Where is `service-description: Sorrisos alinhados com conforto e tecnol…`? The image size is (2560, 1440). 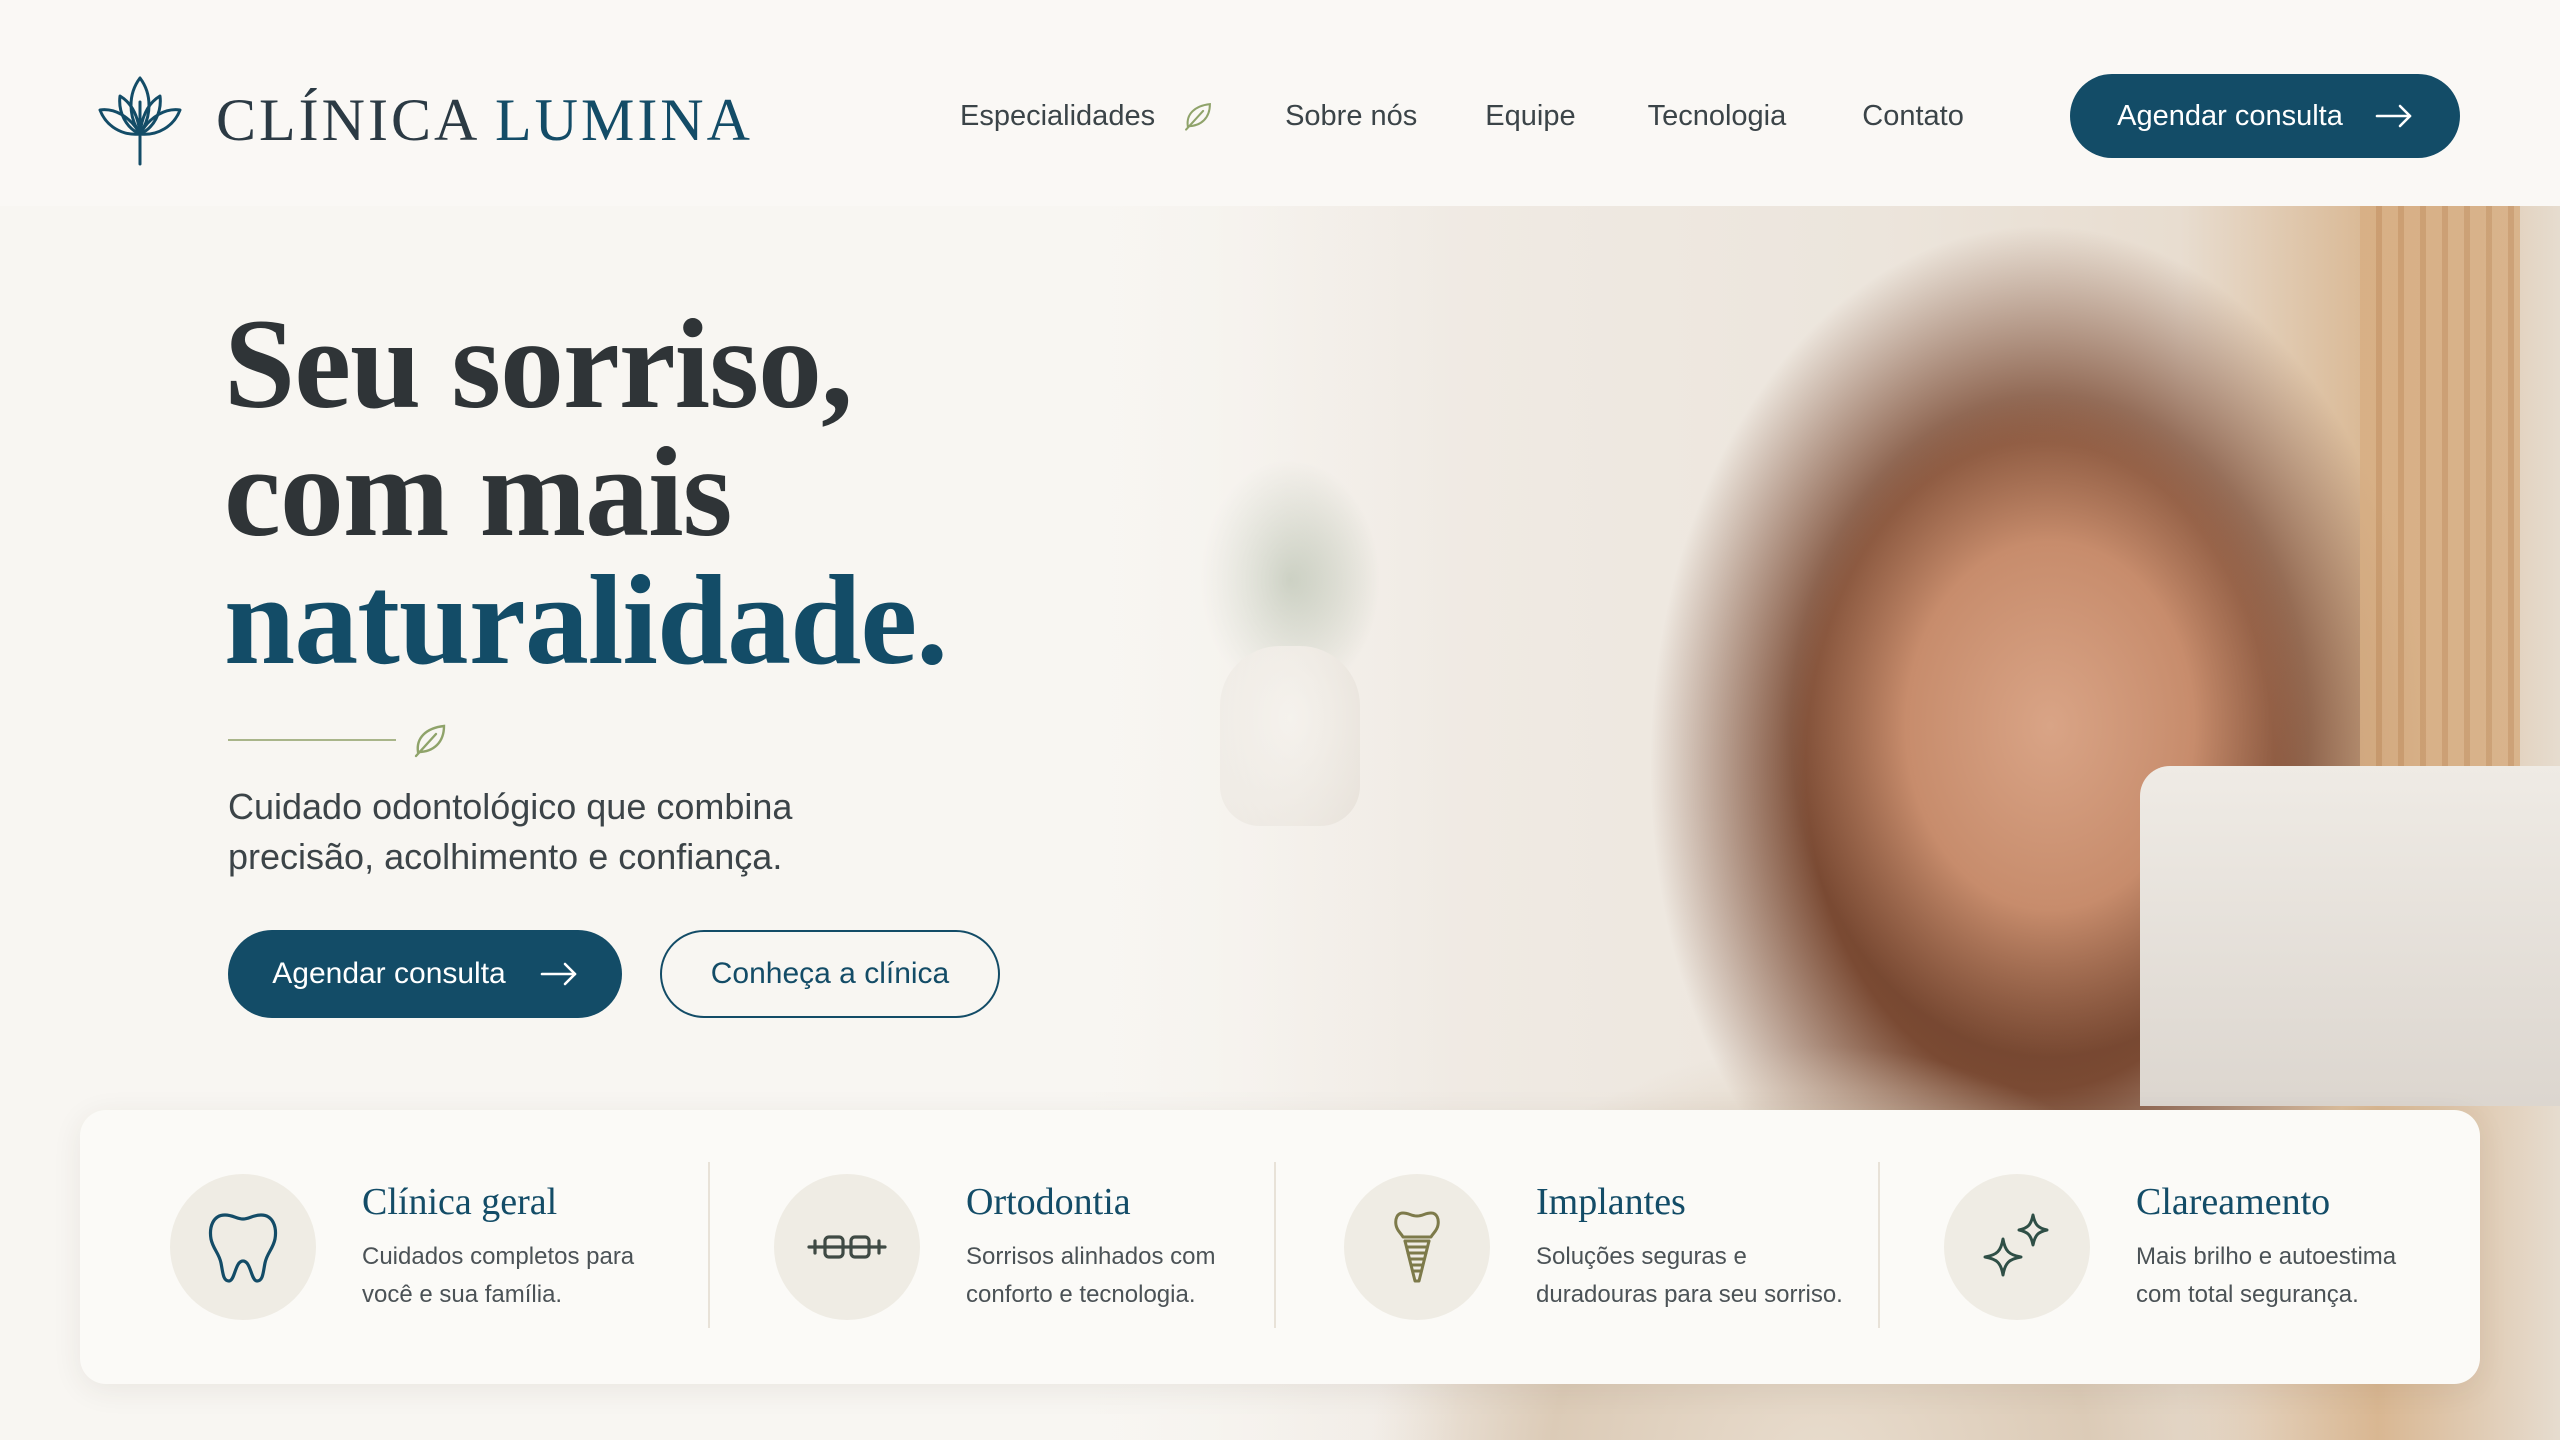 service-description: Sorrisos alinhados com conforto e tecnol… is located at coordinates (1090, 1276).